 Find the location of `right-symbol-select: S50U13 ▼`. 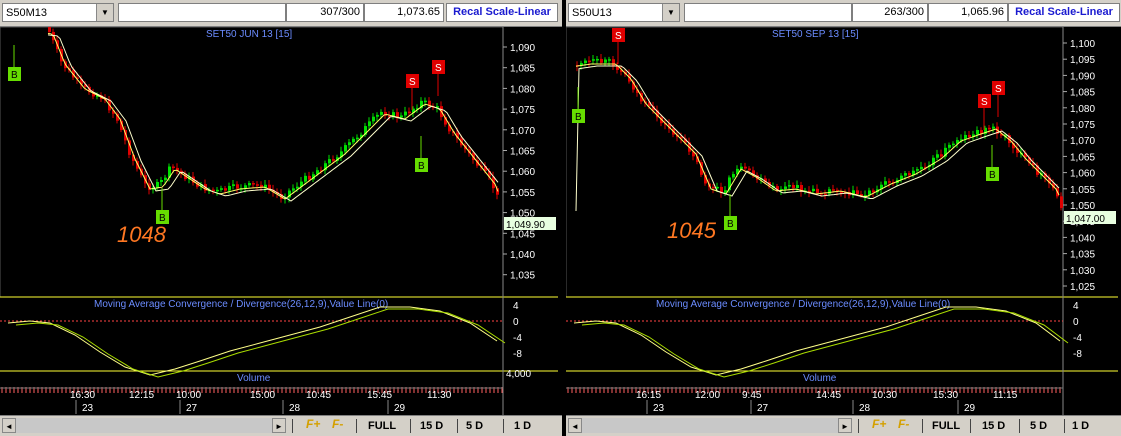

right-symbol-select: S50U13 ▼ is located at coordinates (624, 12).